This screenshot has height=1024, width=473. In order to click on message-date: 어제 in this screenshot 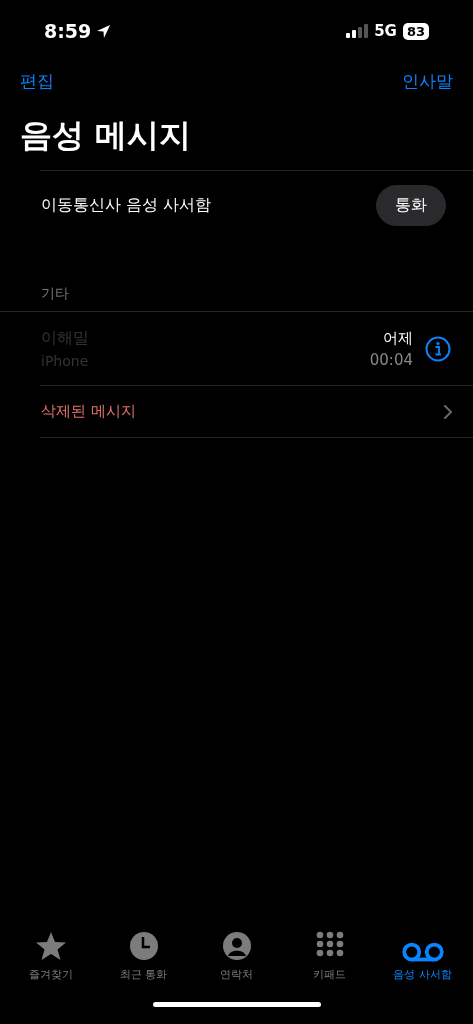, I will do `click(398, 338)`.